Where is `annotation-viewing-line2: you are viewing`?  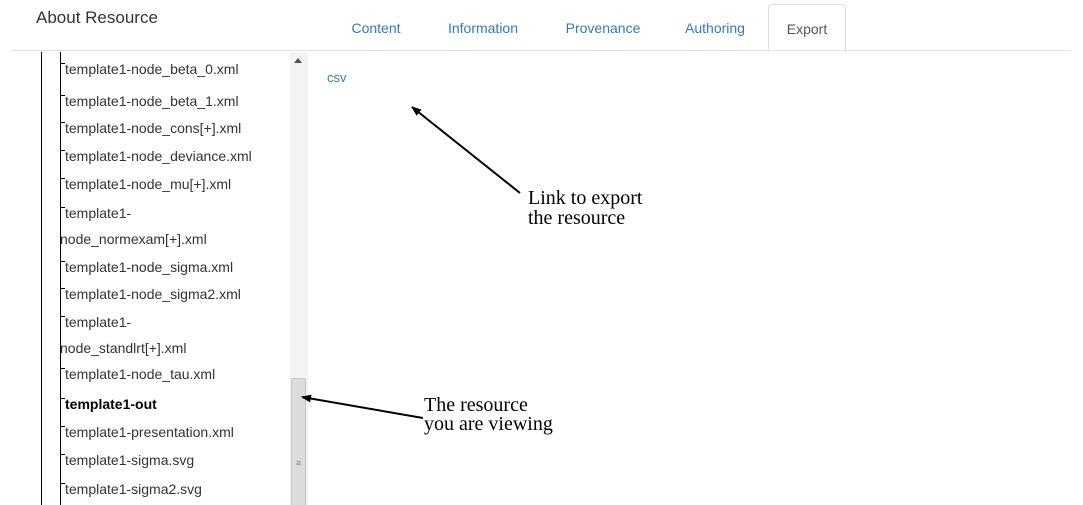 annotation-viewing-line2: you are viewing is located at coordinates (488, 424).